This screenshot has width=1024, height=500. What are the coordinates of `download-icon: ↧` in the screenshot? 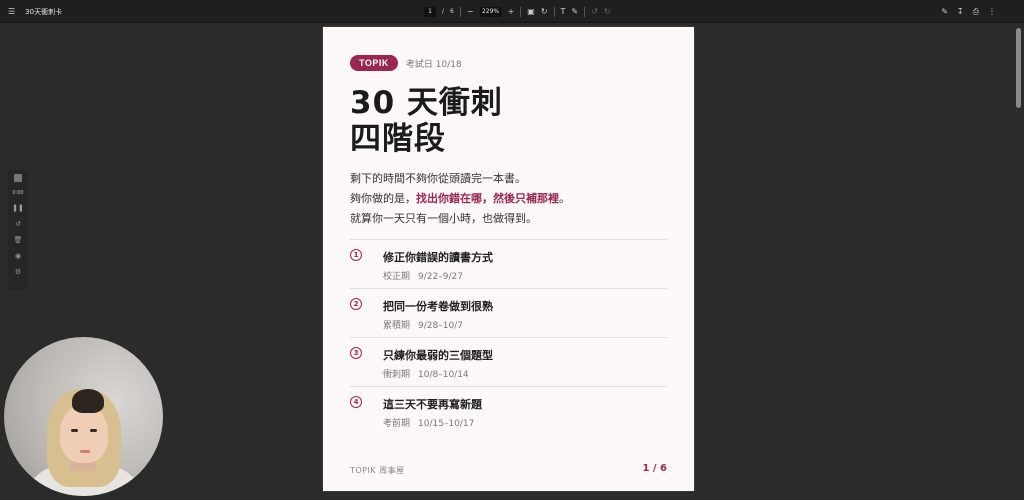 It's located at (960, 11).